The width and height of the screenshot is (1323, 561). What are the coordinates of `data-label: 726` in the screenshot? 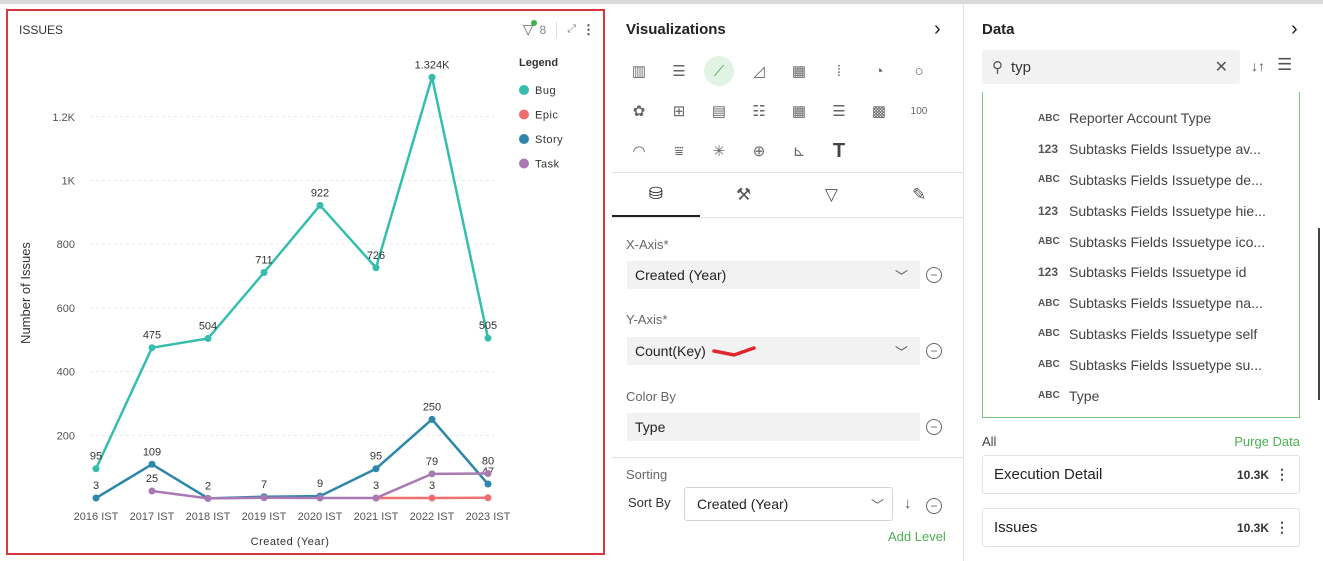 It's located at (376, 256).